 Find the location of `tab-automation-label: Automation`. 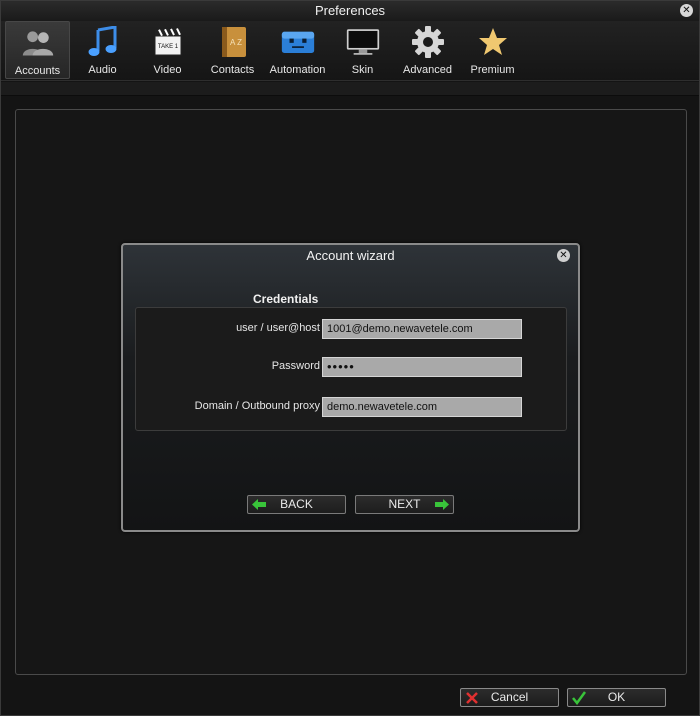

tab-automation-label: Automation is located at coordinates (297, 70).